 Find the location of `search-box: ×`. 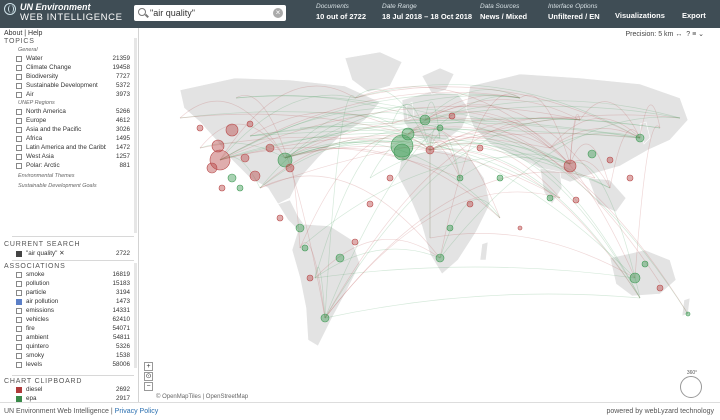

search-box: × is located at coordinates (210, 13).